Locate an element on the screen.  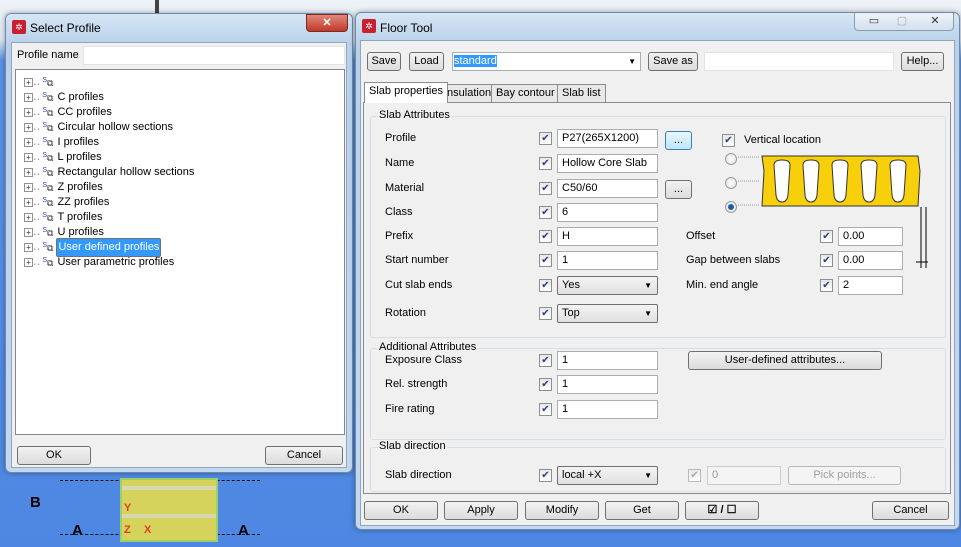
save-button: Save is located at coordinates (384, 61).